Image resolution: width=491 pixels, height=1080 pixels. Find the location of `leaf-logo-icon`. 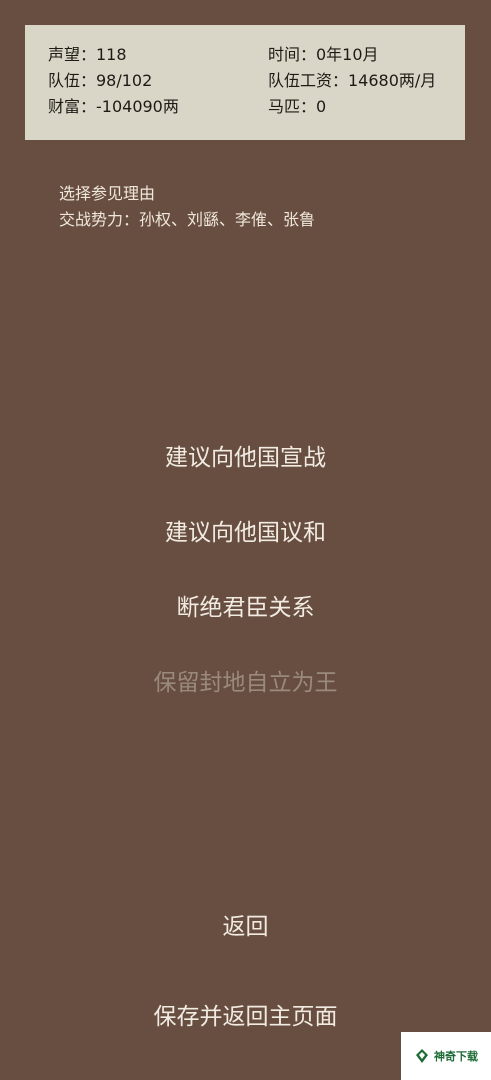

leaf-logo-icon is located at coordinates (422, 1056).